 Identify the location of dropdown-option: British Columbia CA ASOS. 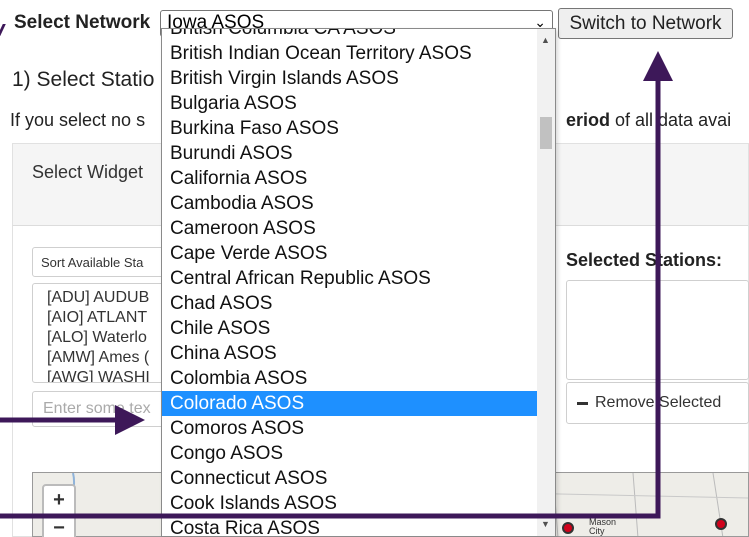
(349, 35).